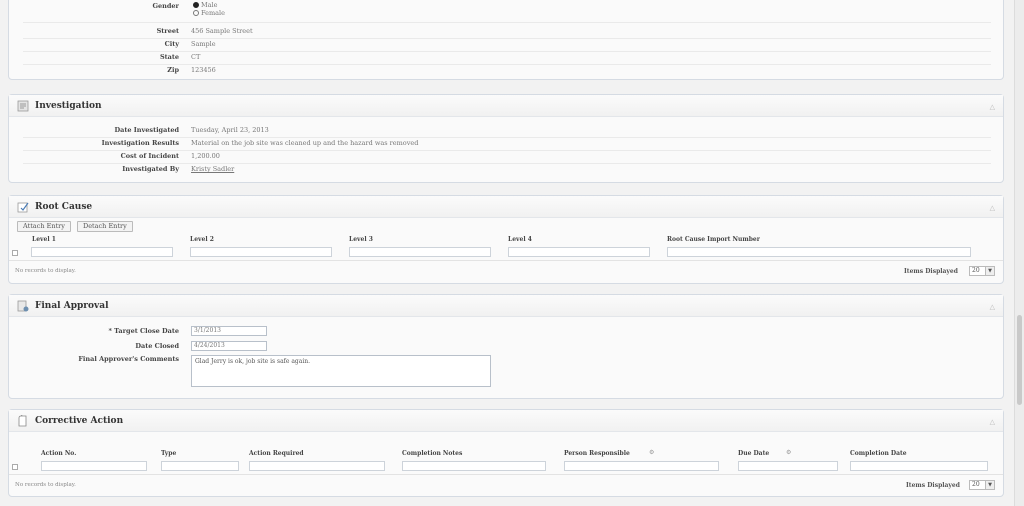 Image resolution: width=1024 pixels, height=506 pixels. What do you see at coordinates (212, 169) in the screenshot?
I see `investigator-link: Kristy Sadler` at bounding box center [212, 169].